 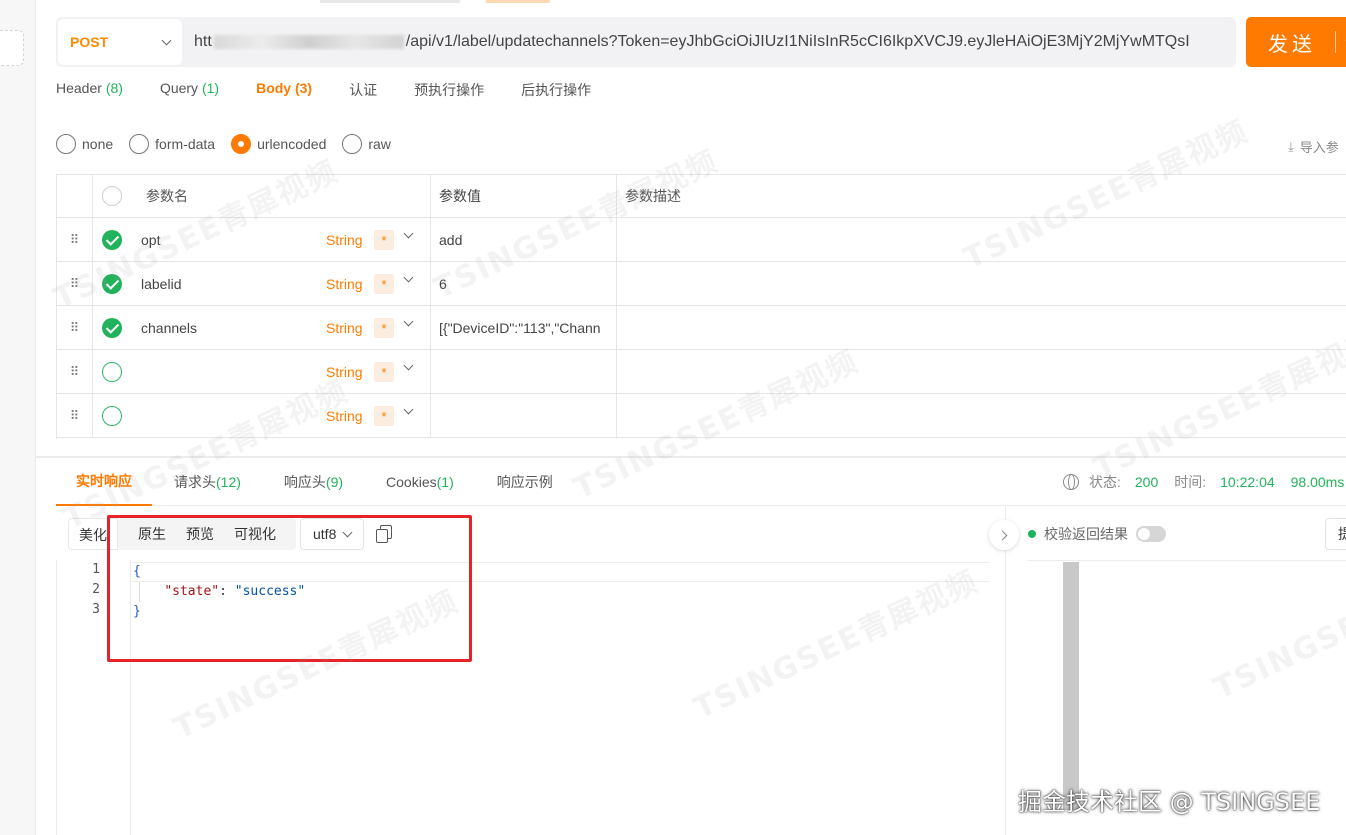 What do you see at coordinates (289, 588) in the screenshot?
I see `annotation-highlight-box` at bounding box center [289, 588].